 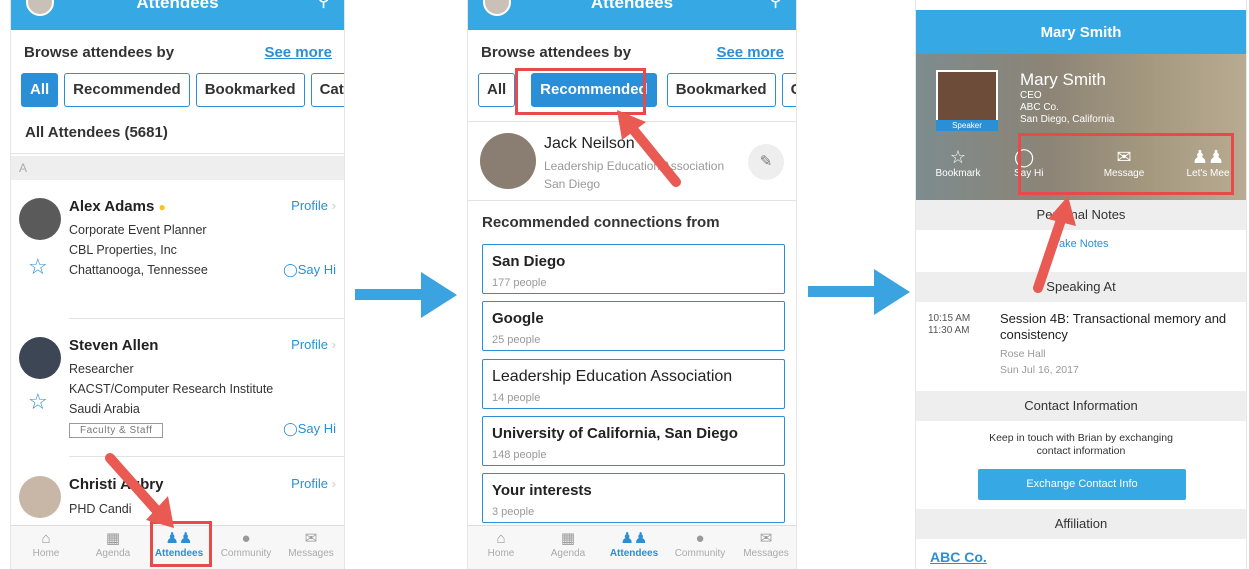 I want to click on pointer-arrow-say-hi, so click(x=1054, y=244).